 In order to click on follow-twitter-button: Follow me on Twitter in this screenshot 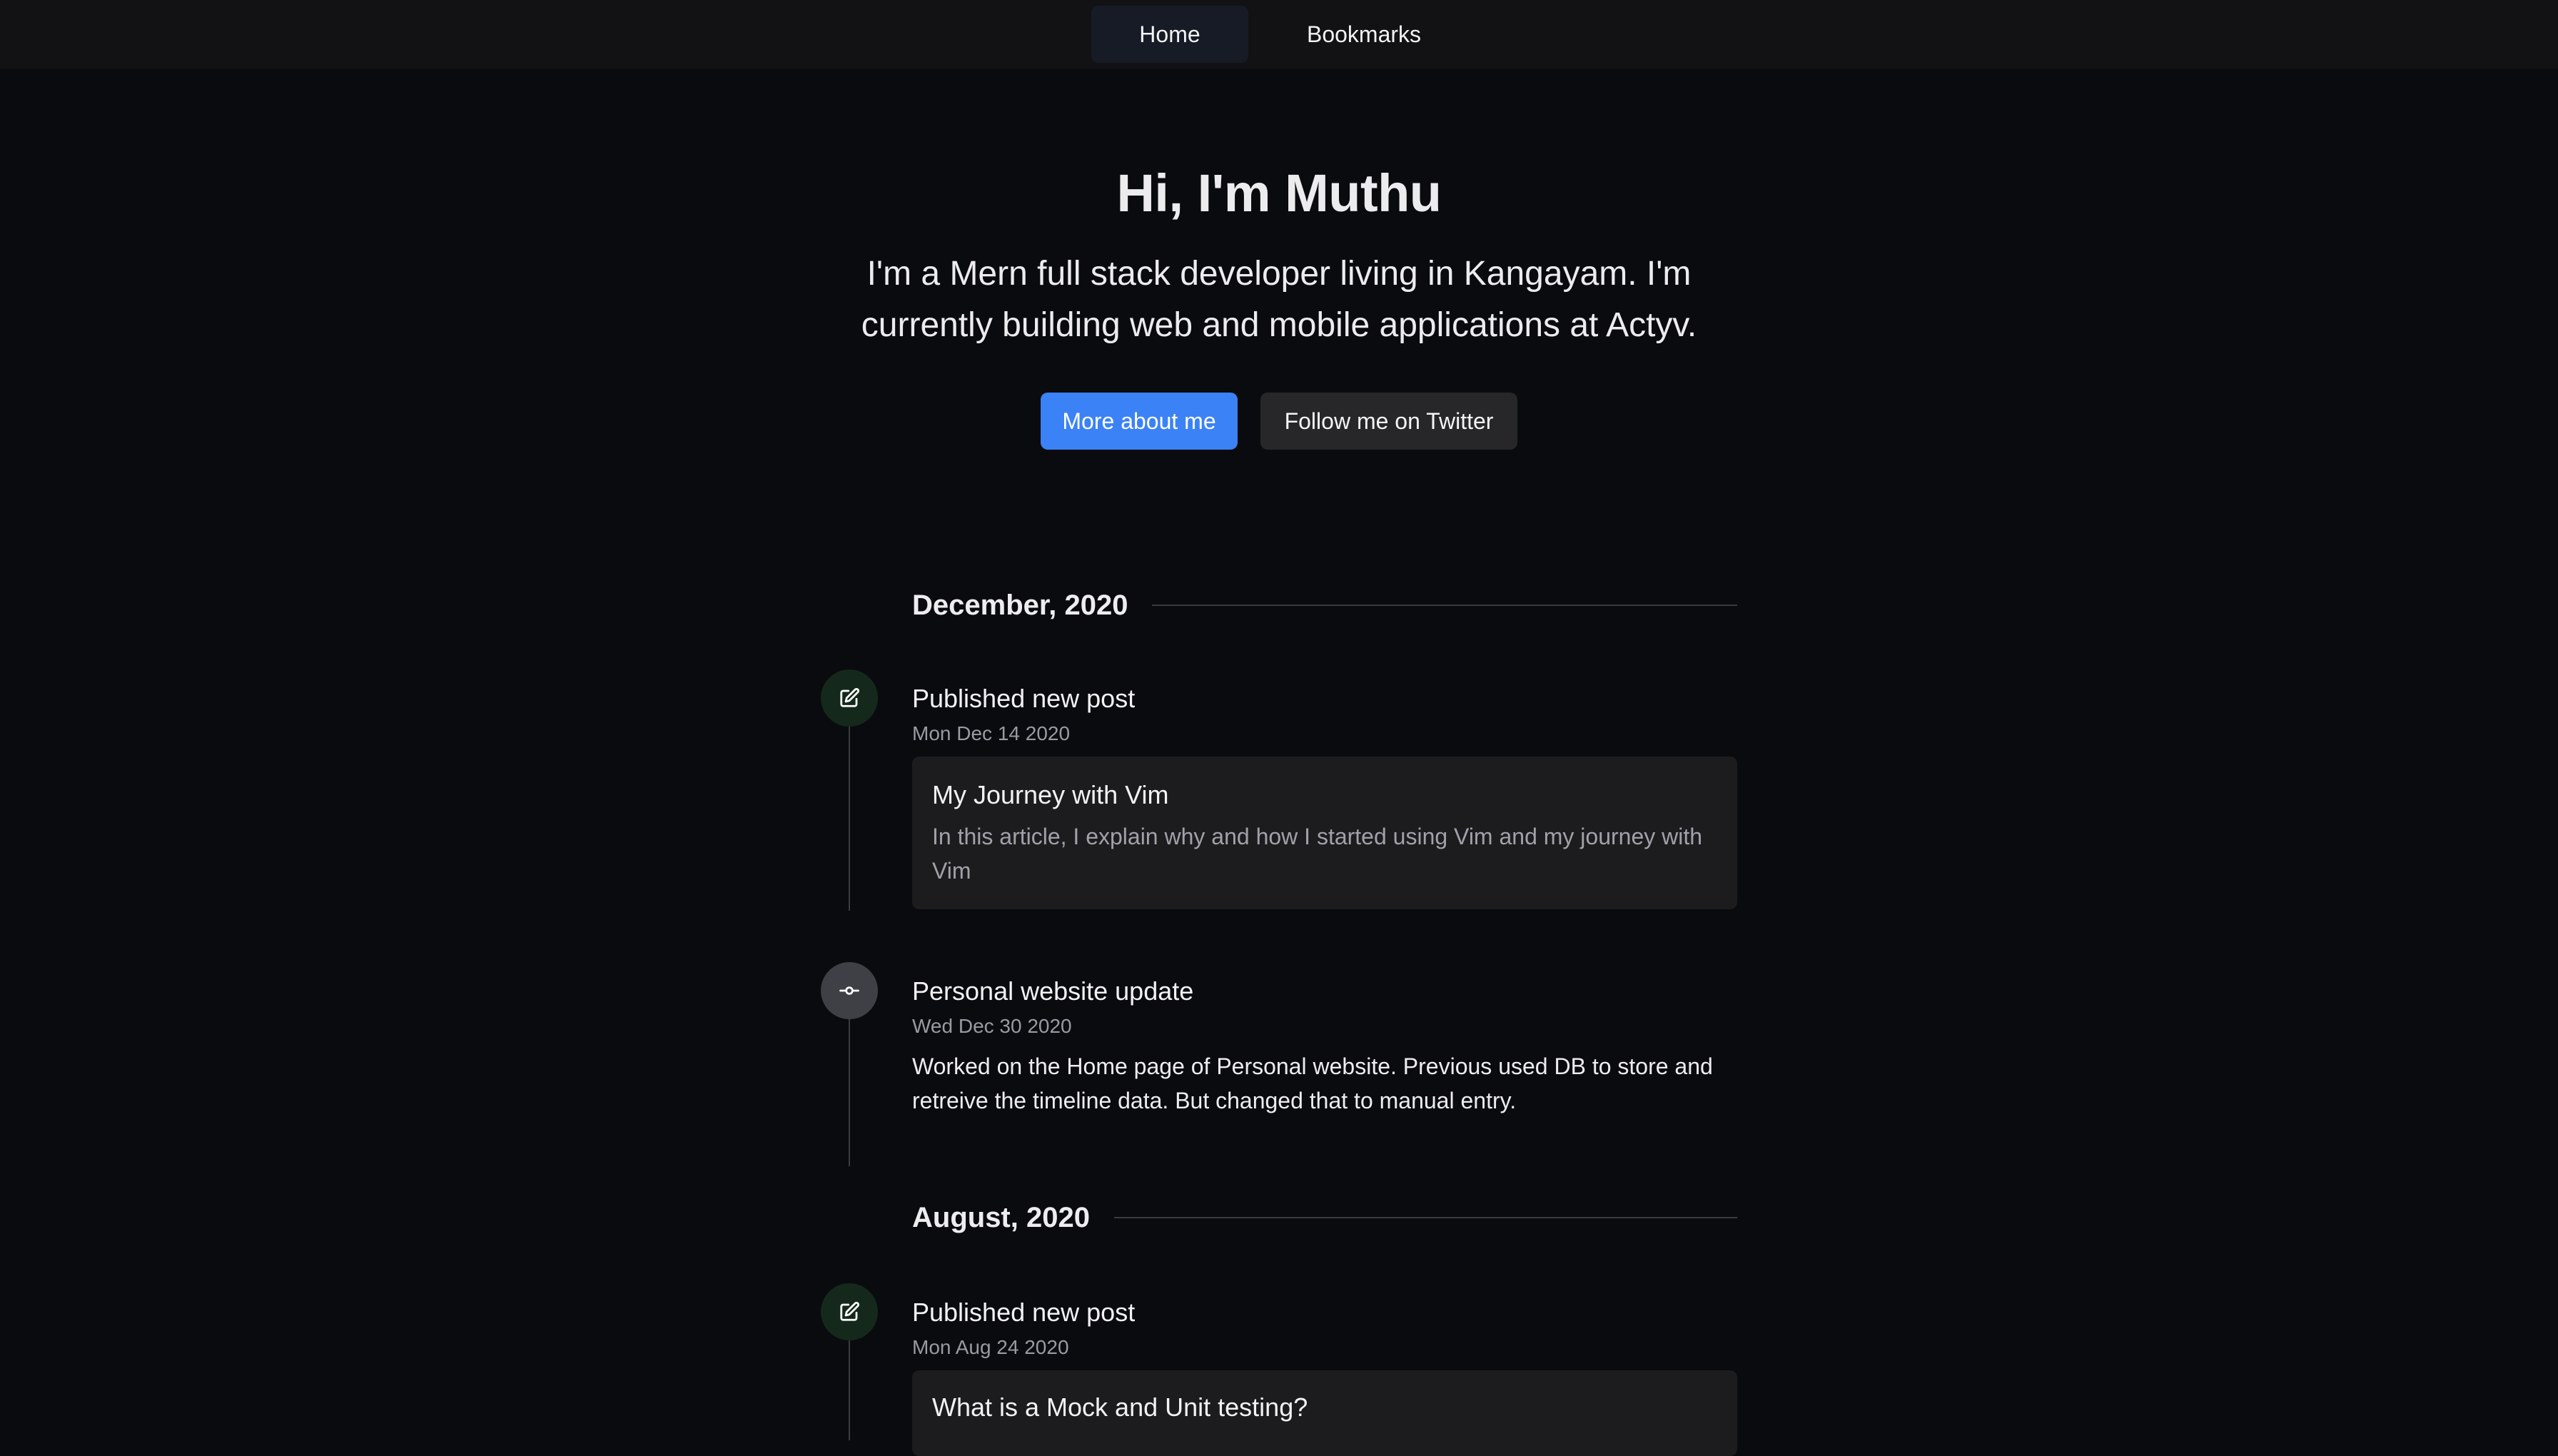, I will do `click(1389, 421)`.